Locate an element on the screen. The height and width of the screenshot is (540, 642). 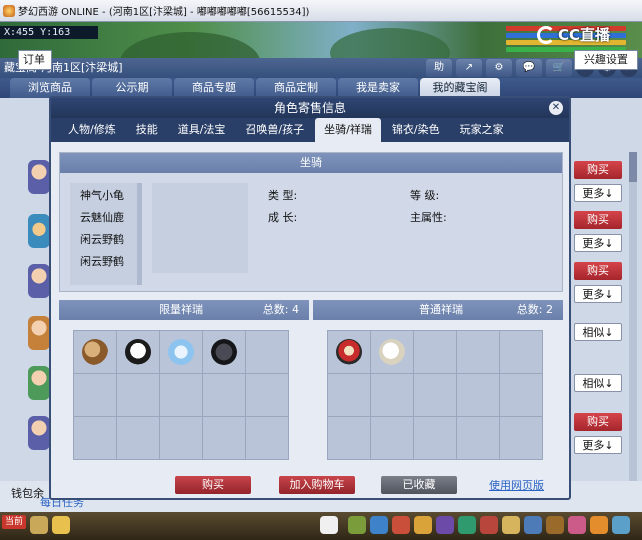
message-button: 💬 is located at coordinates (529, 68).